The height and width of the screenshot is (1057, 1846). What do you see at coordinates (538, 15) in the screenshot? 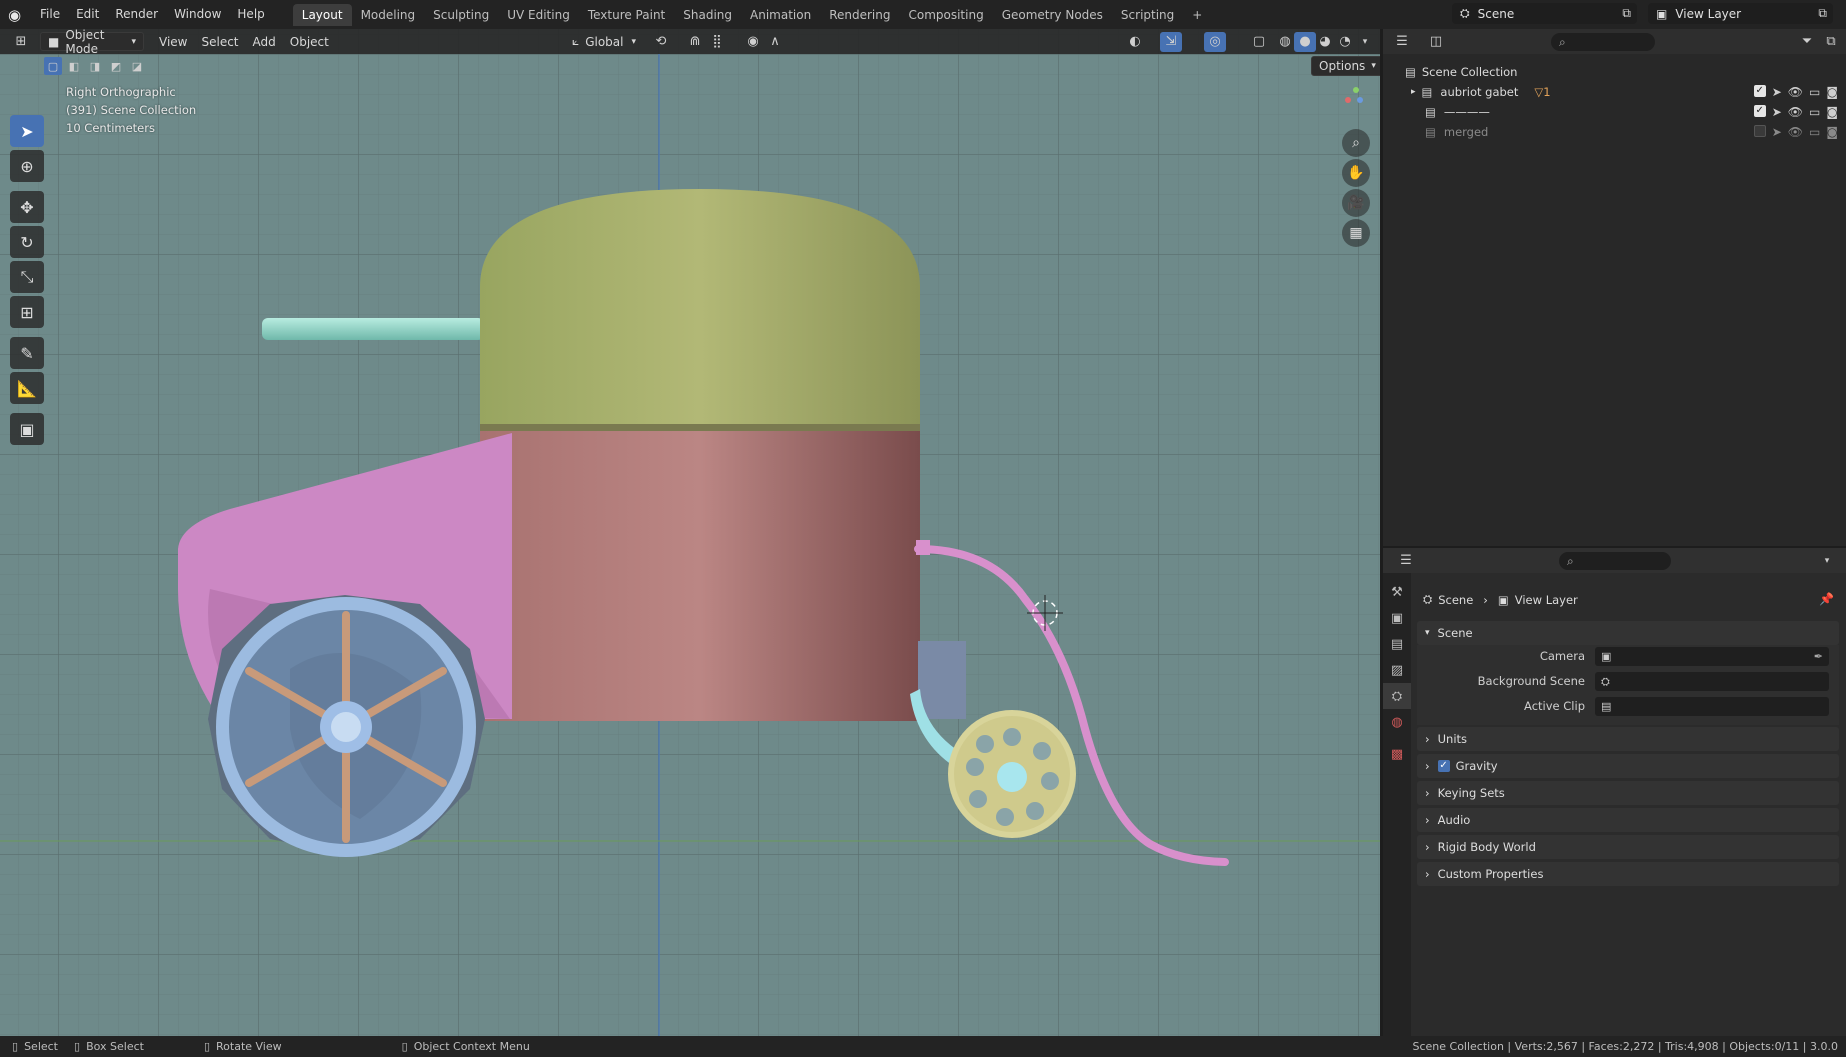
I see `tab-uv-editing: UV Editing` at bounding box center [538, 15].